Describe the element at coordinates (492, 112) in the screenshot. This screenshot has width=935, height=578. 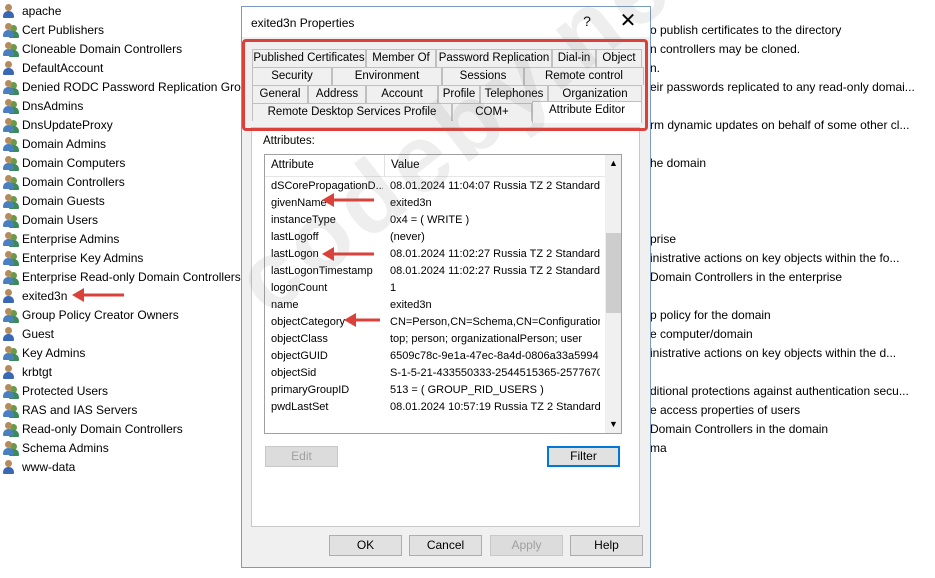
I see `tab-com: COM+` at that location.